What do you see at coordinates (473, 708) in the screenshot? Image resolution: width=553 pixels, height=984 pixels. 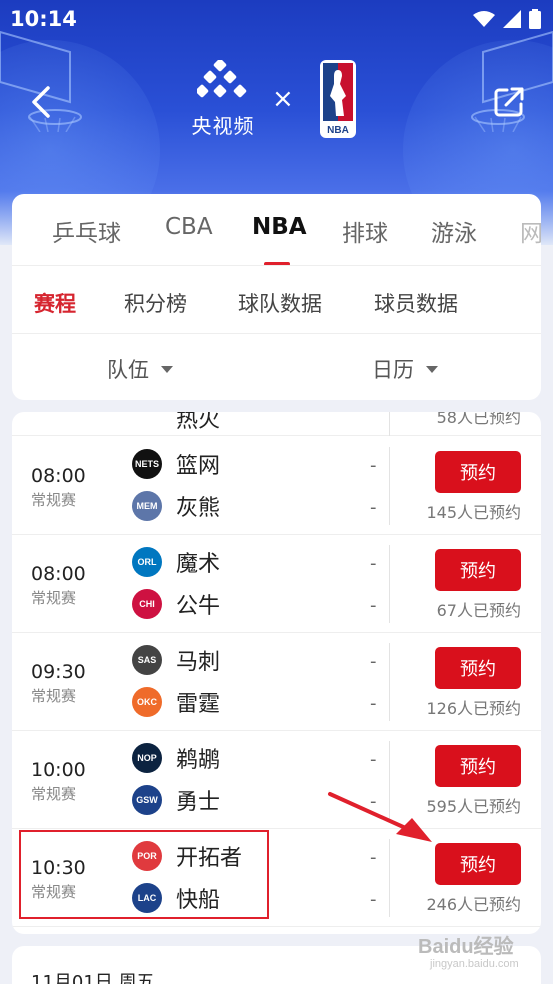 I see `reserve-count: 126人已预约` at bounding box center [473, 708].